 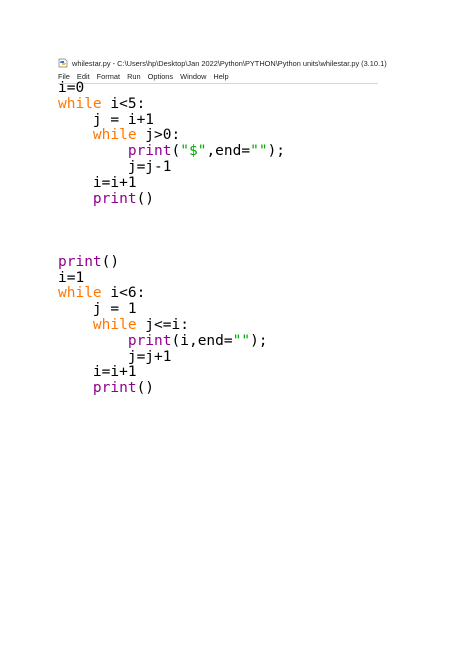 I want to click on code-line: i=0, so click(x=238, y=88).